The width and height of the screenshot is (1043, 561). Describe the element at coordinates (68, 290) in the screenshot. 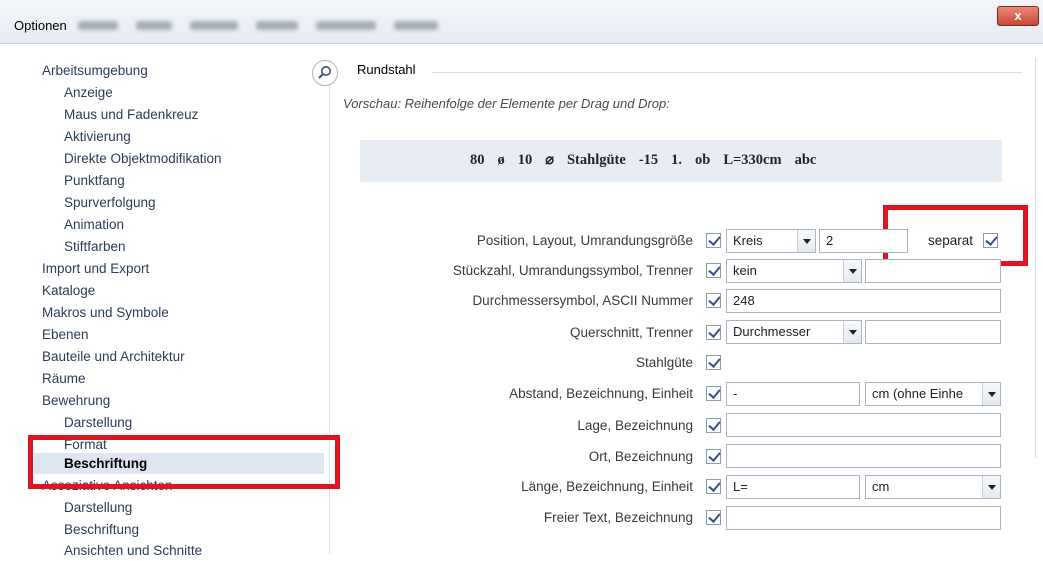

I see `tree-item-kataloge: Kataloge` at that location.